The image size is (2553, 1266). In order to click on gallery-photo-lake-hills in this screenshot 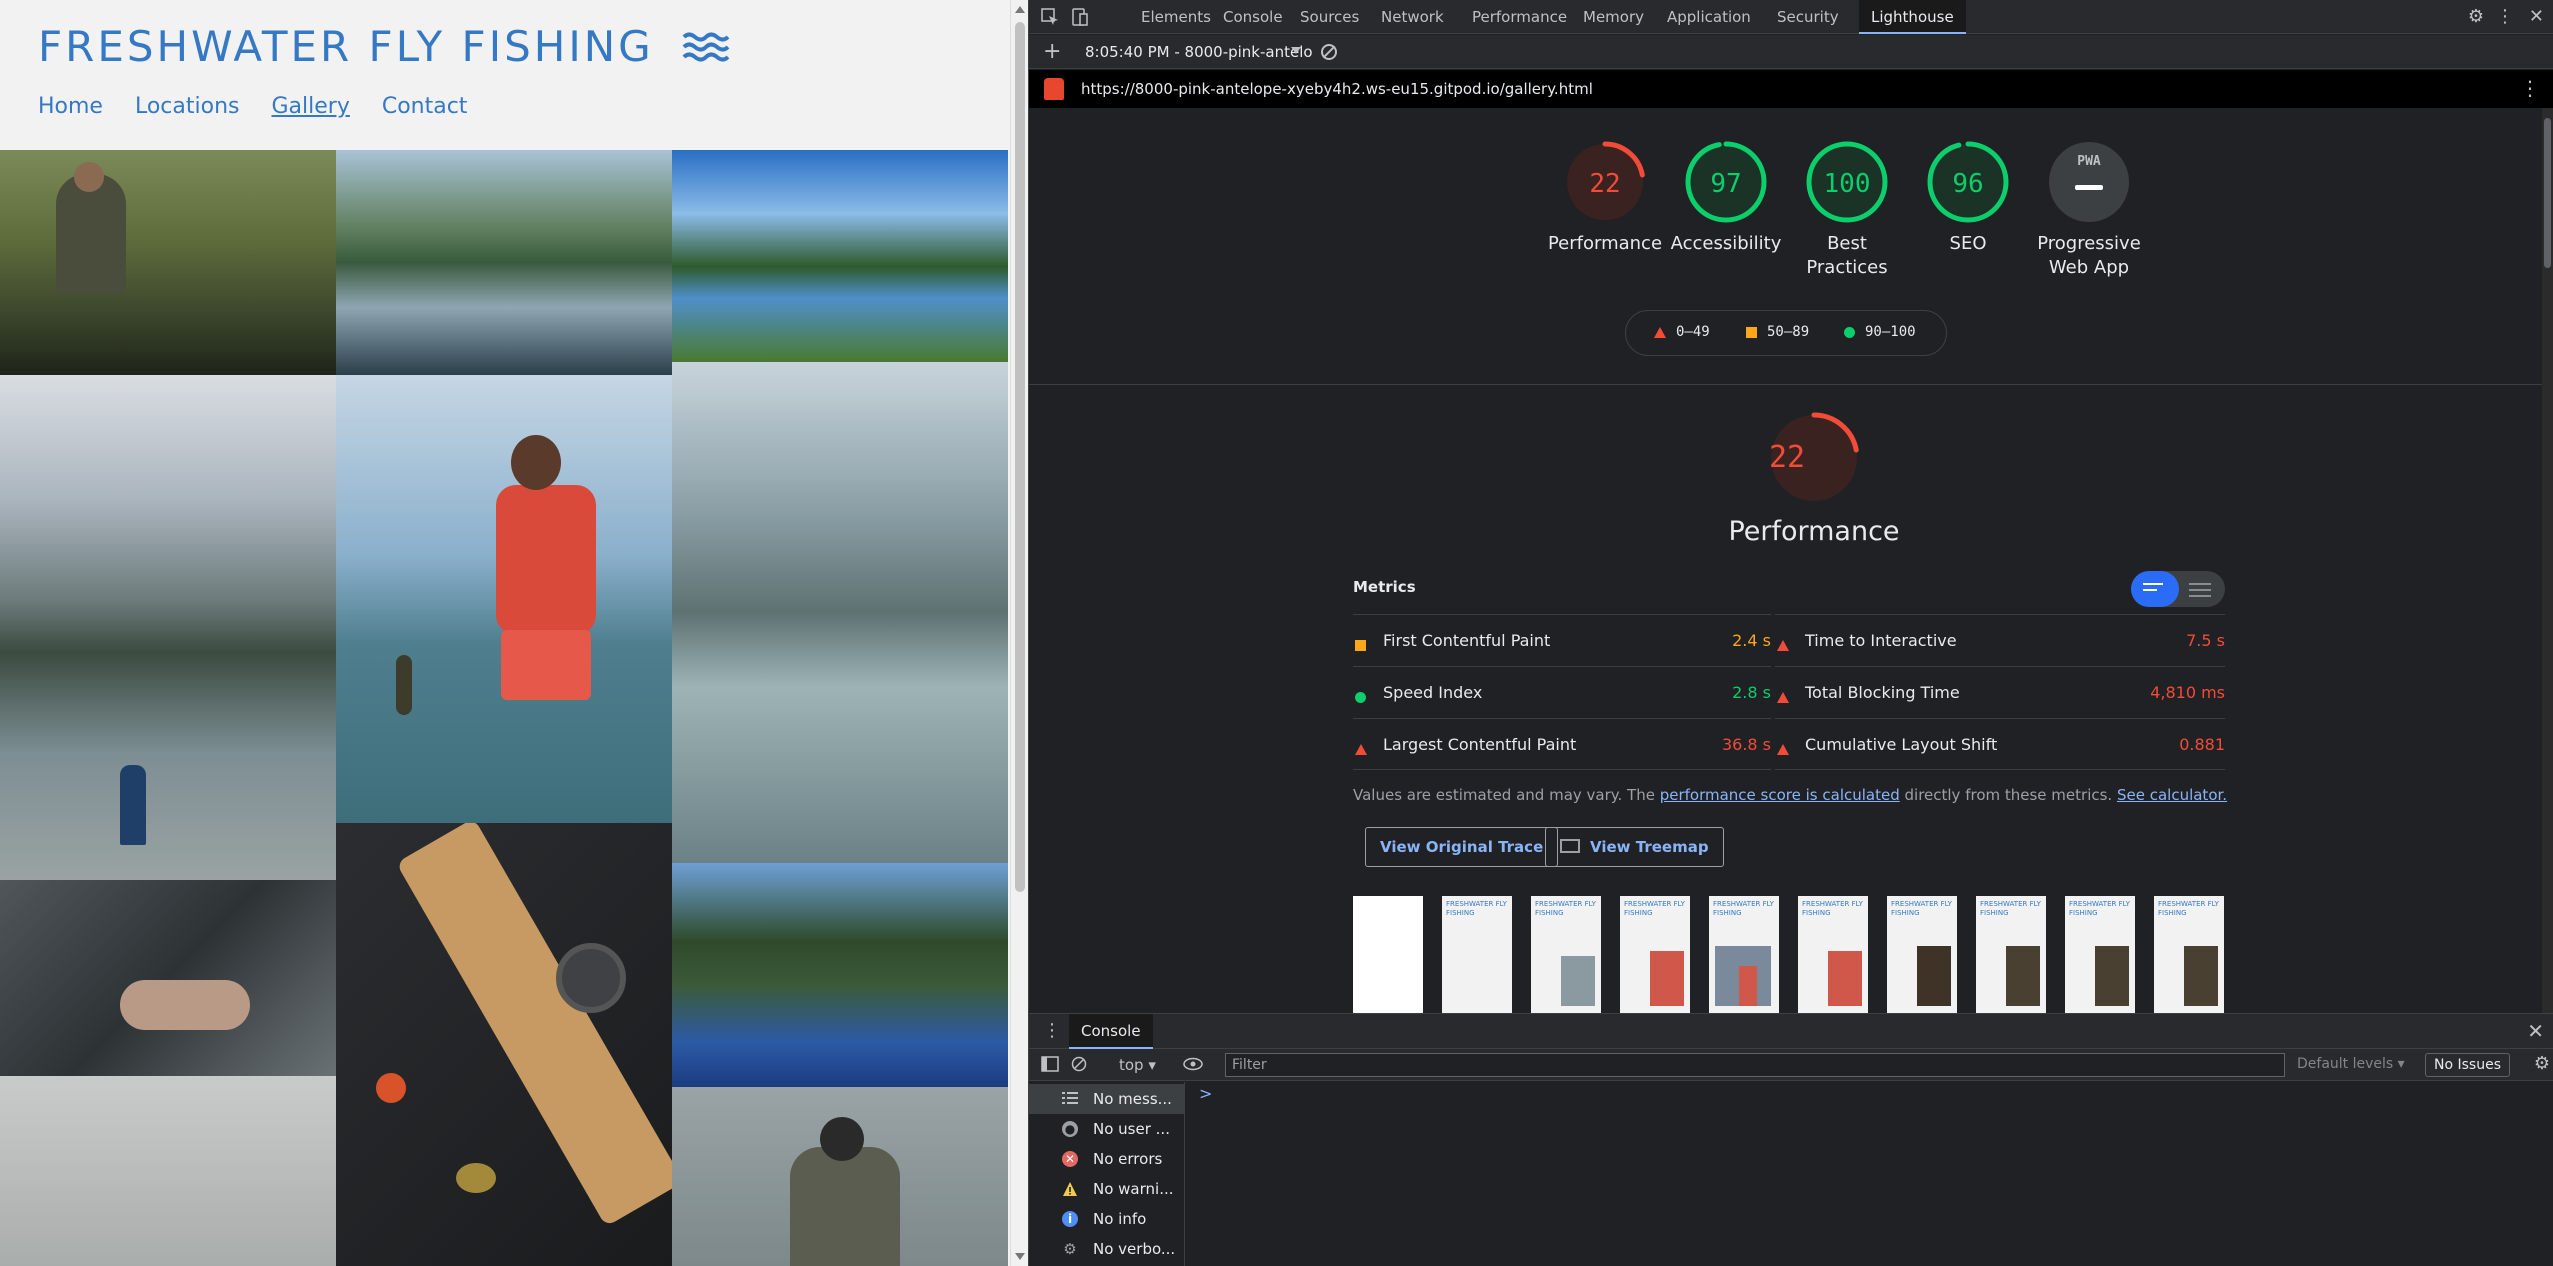, I will do `click(504, 262)`.